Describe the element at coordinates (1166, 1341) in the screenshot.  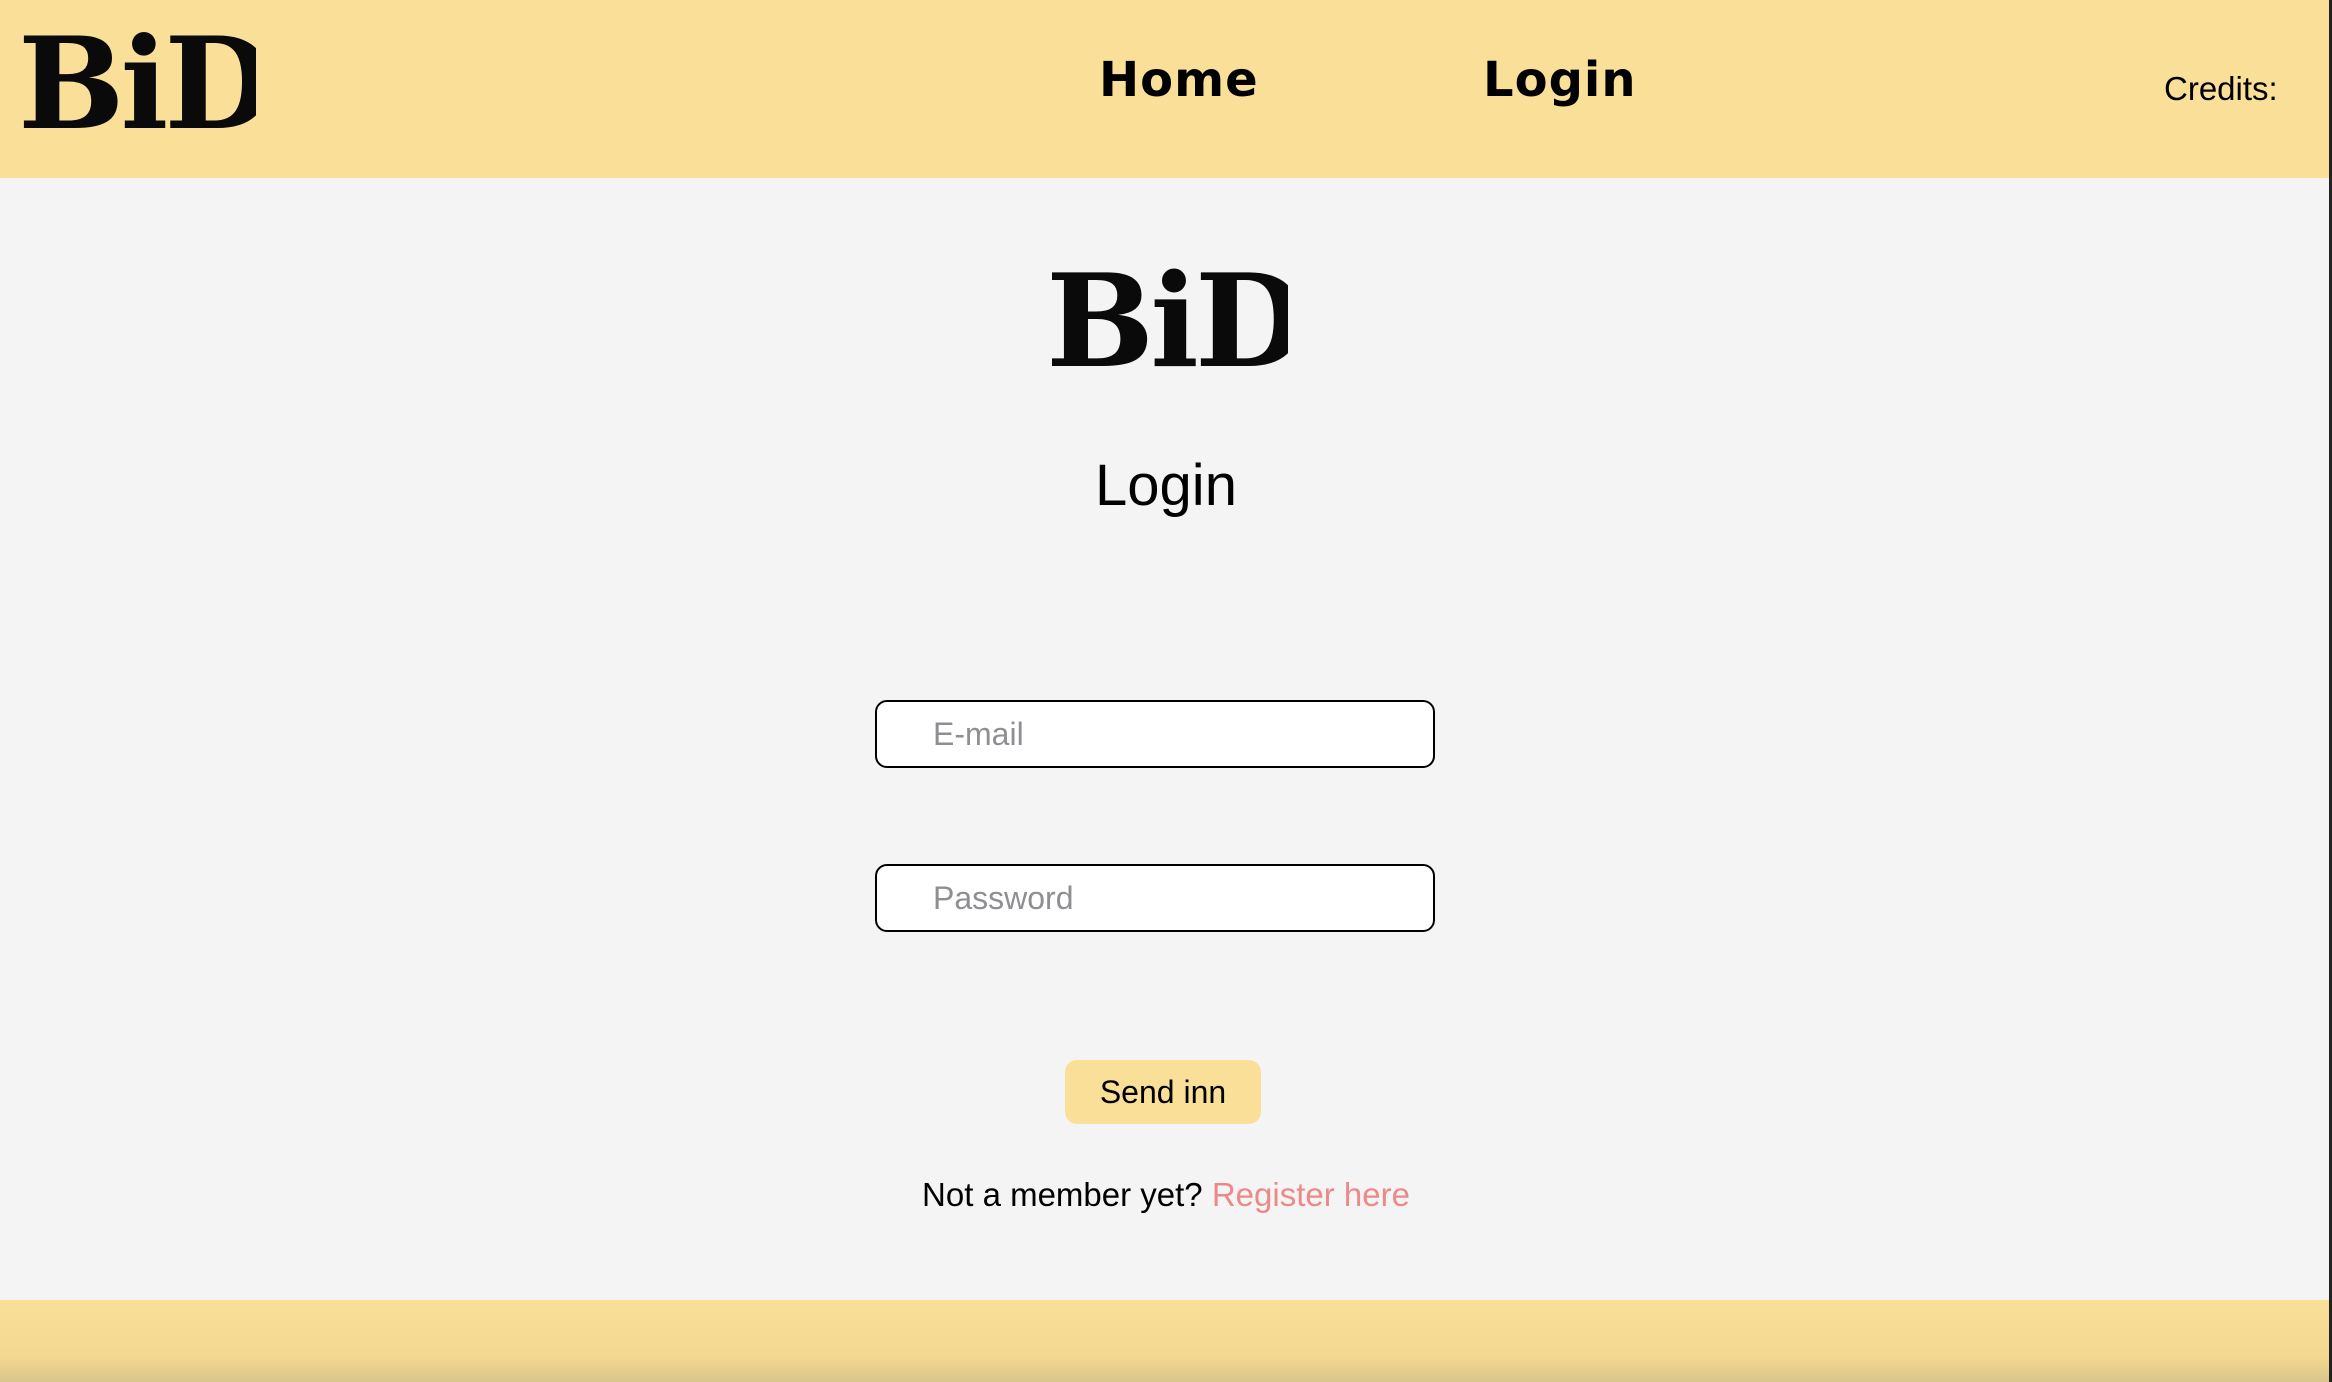
I see `footer-bar` at that location.